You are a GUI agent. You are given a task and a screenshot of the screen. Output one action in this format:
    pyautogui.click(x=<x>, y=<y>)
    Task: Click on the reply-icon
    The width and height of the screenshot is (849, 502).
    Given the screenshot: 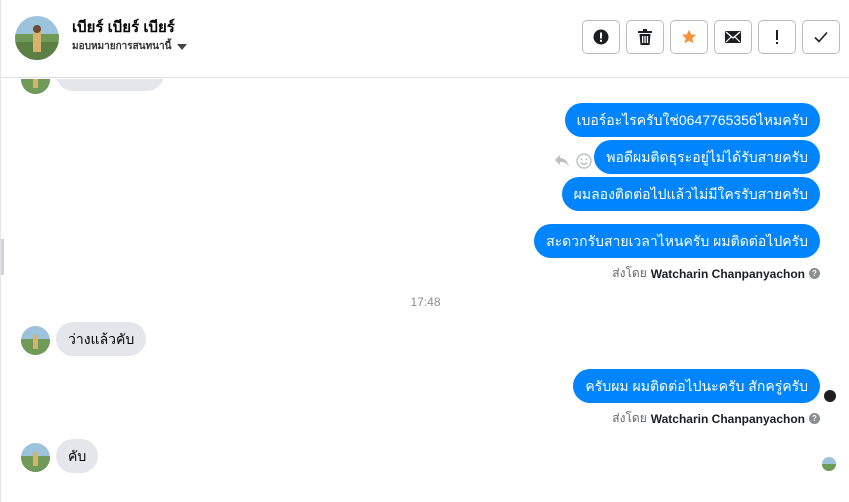 What is the action you would take?
    pyautogui.click(x=562, y=161)
    